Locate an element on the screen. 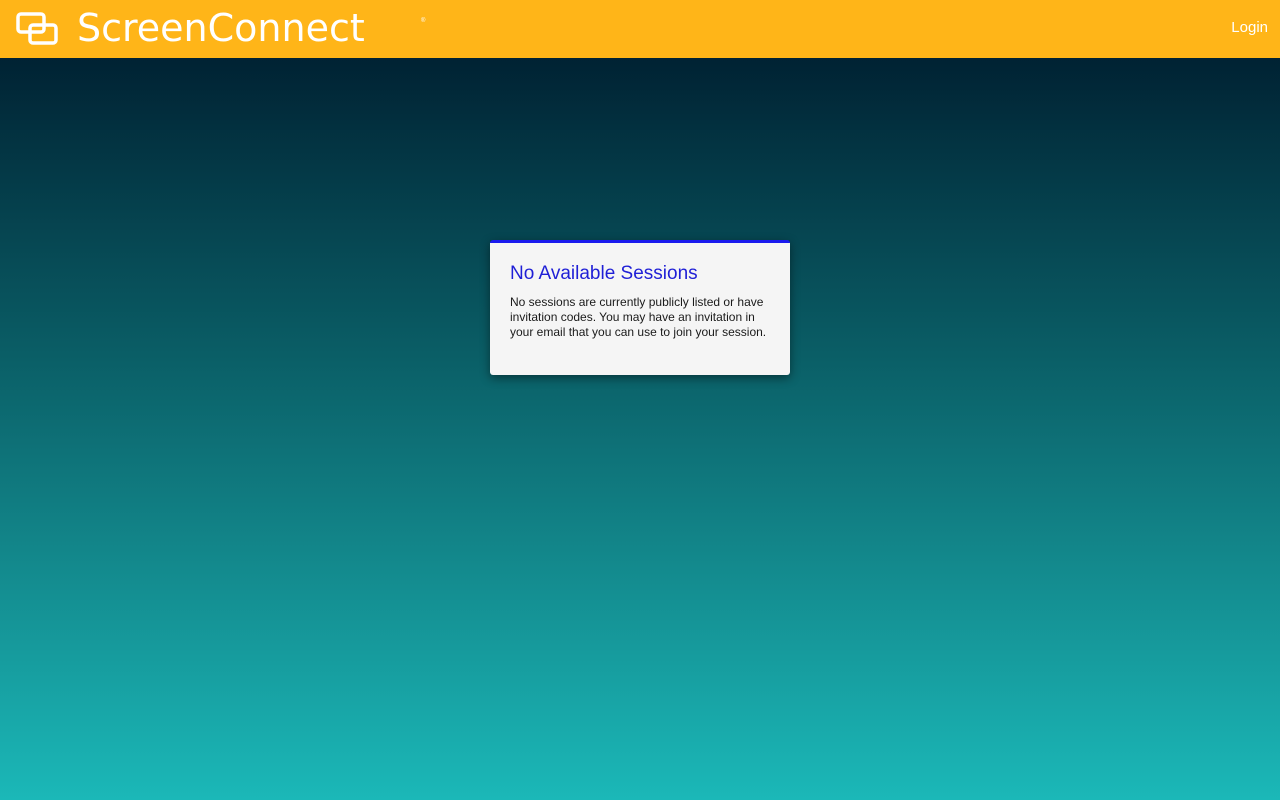 Image resolution: width=1280 pixels, height=800 pixels. screenconnect-logo-icon is located at coordinates (37, 28).